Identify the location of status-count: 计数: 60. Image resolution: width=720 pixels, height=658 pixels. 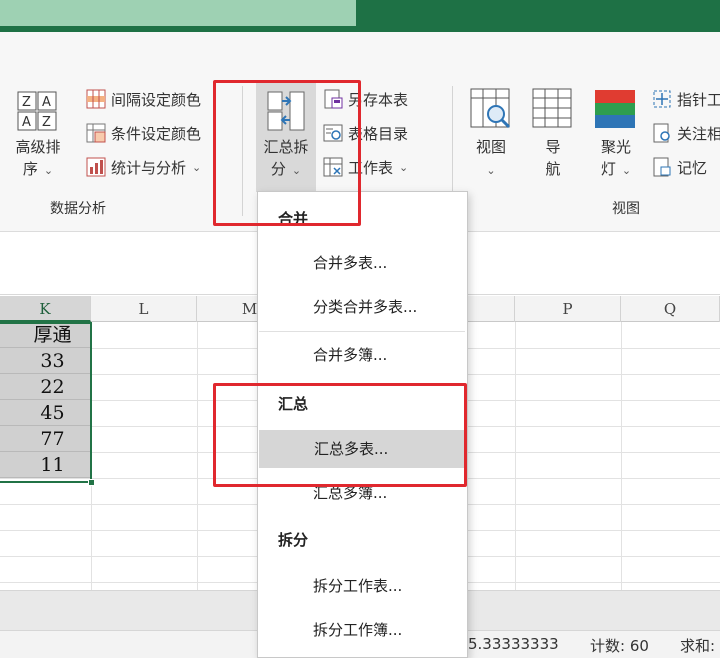
(619, 646).